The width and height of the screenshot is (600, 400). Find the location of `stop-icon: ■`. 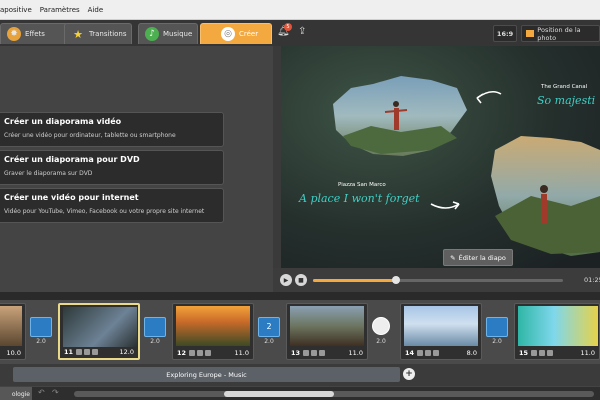

stop-icon: ■ is located at coordinates (301, 280).